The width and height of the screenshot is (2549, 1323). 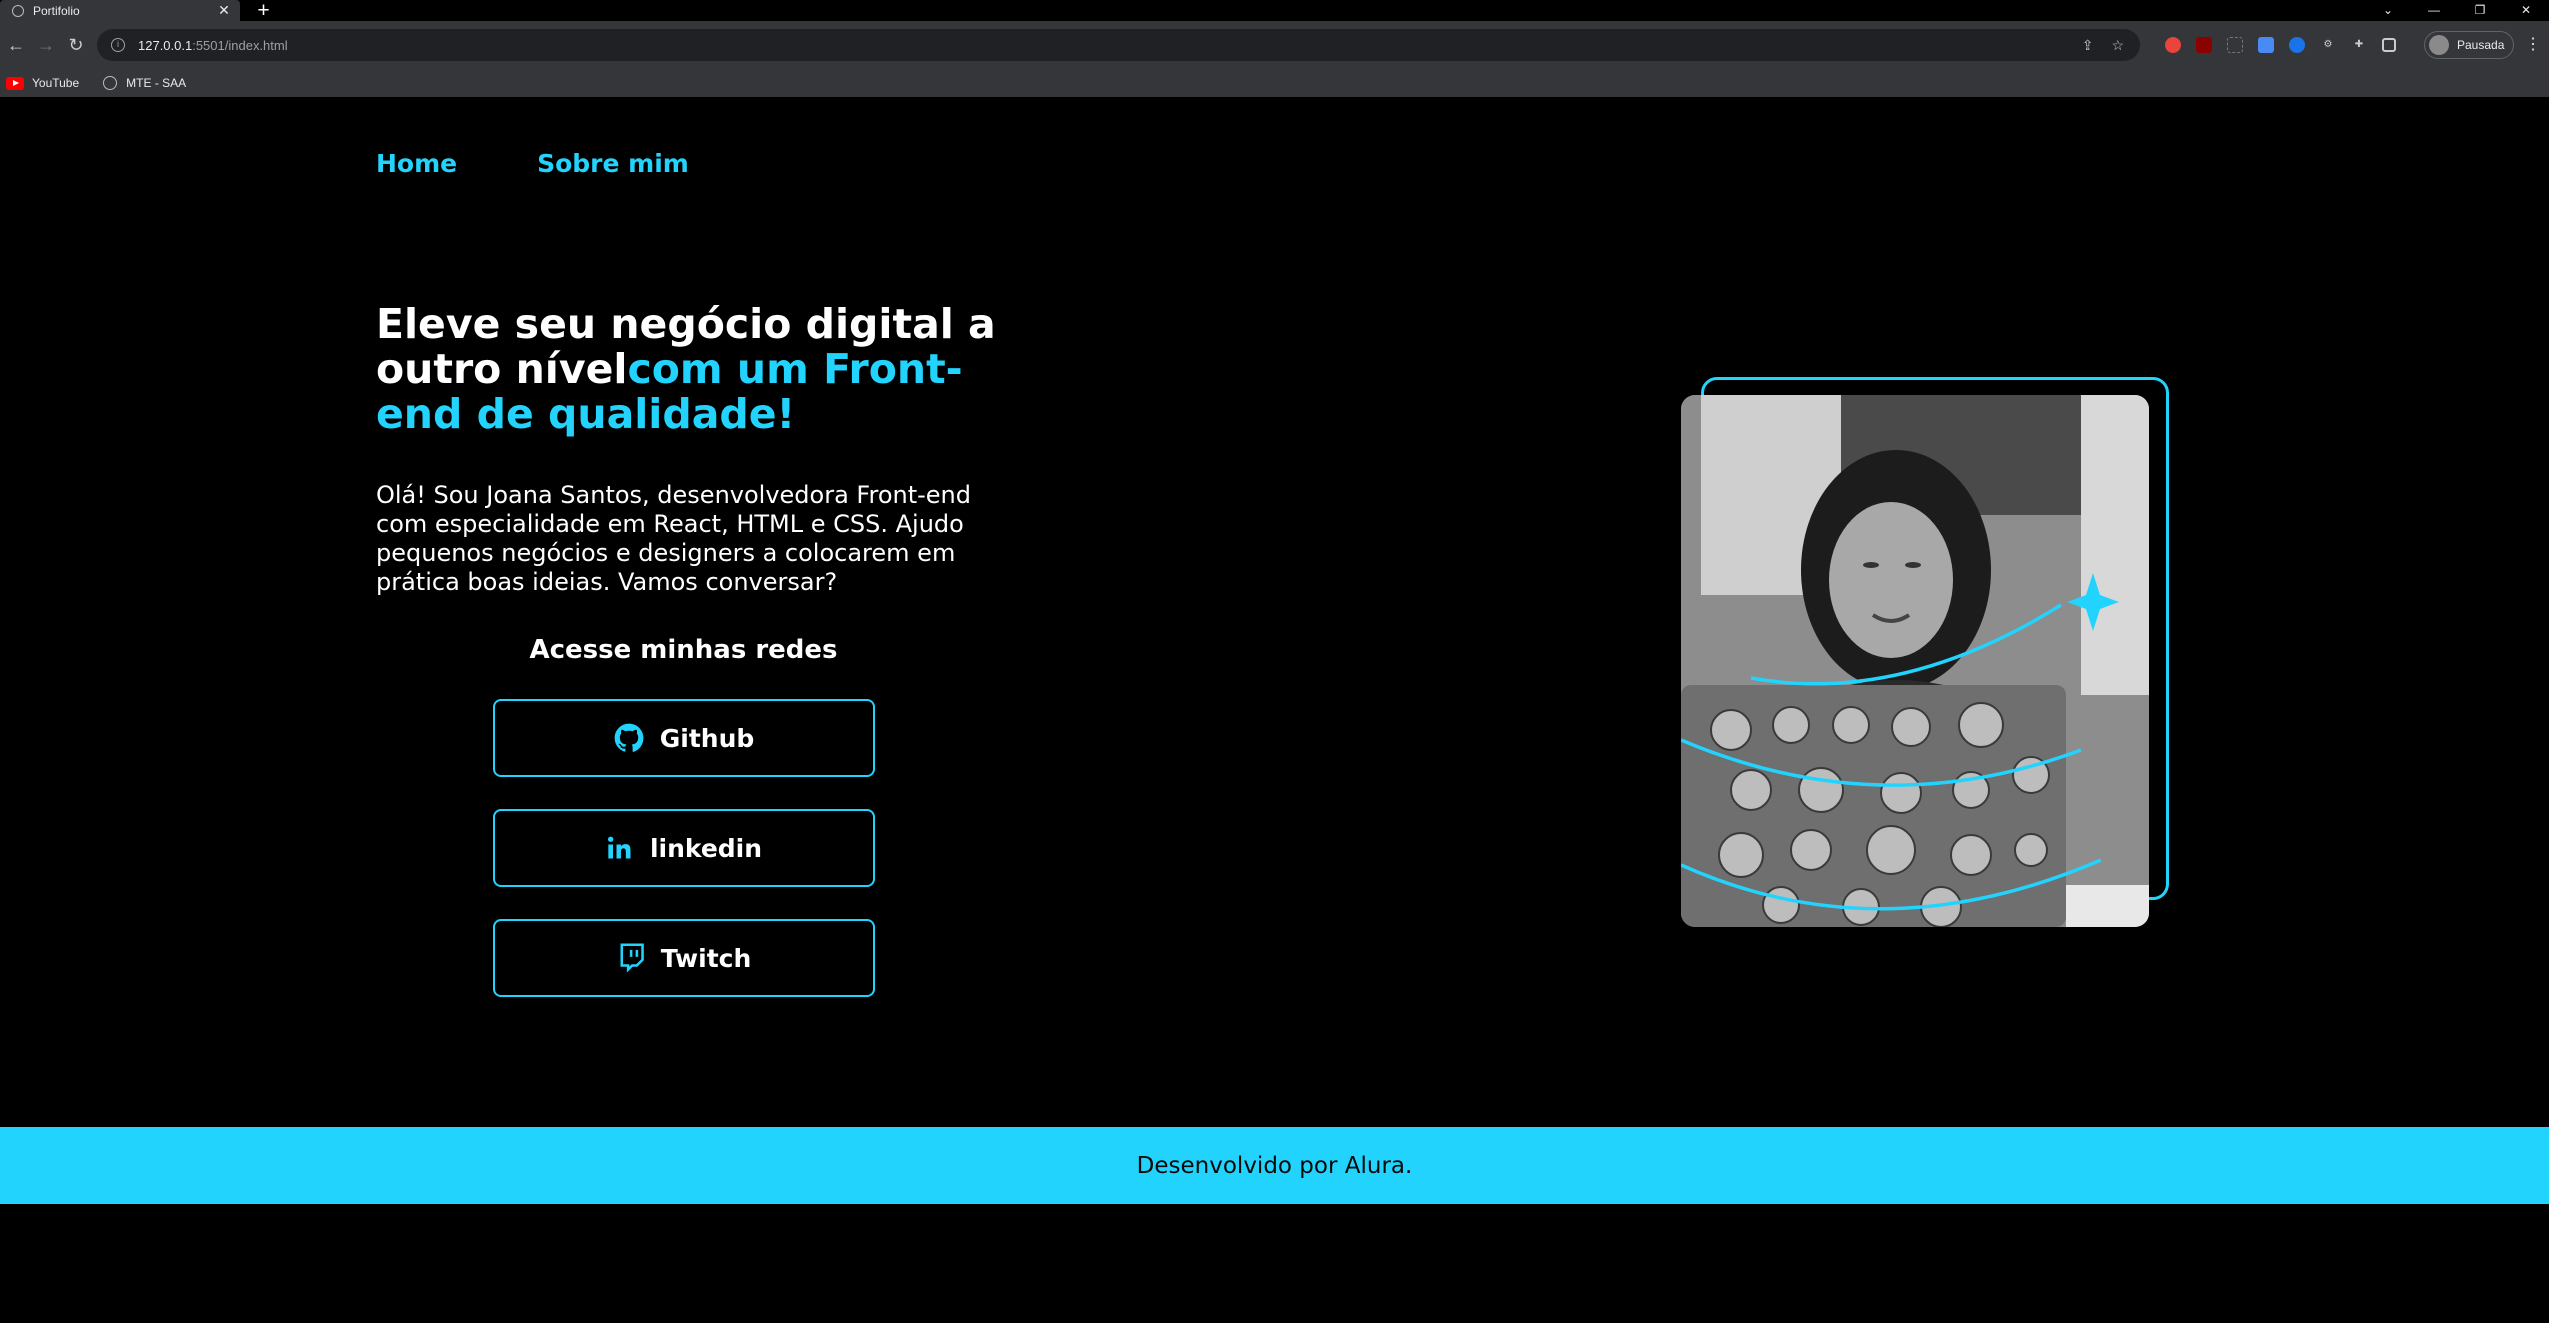 I want to click on bookmark-star-icon: ☆, so click(x=2117, y=45).